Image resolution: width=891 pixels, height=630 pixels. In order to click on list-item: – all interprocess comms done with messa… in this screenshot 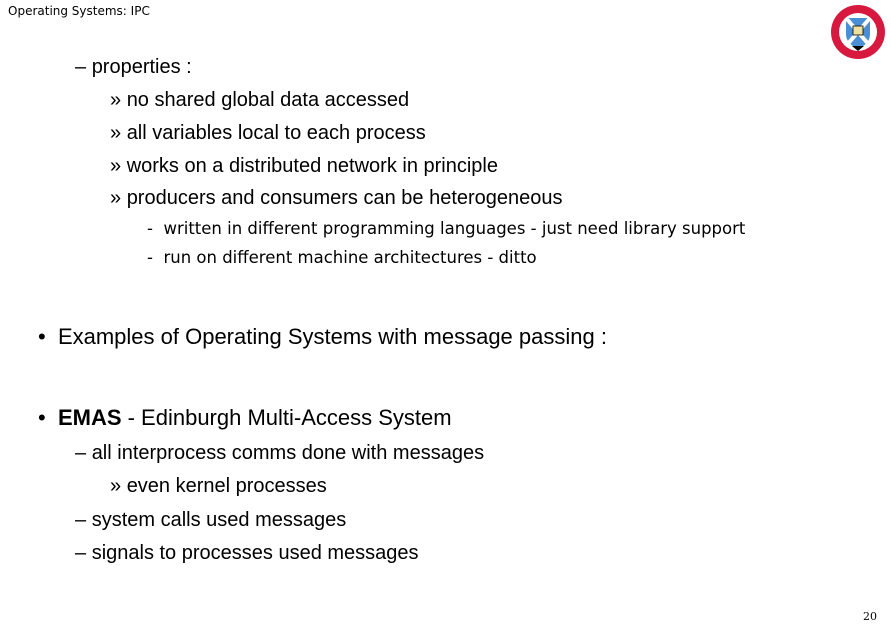, I will do `click(280, 453)`.